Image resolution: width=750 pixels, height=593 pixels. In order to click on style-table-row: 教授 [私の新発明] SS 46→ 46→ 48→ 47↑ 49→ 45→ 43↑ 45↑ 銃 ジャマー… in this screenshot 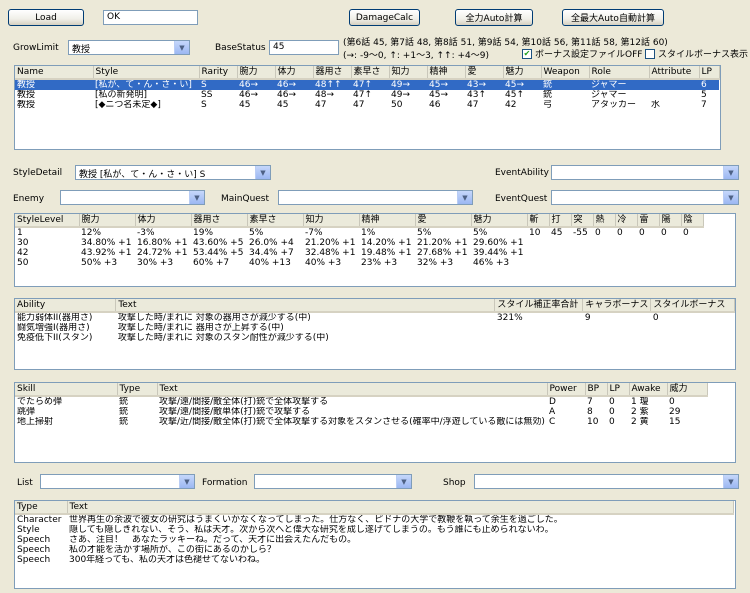, I will do `click(367, 95)`.